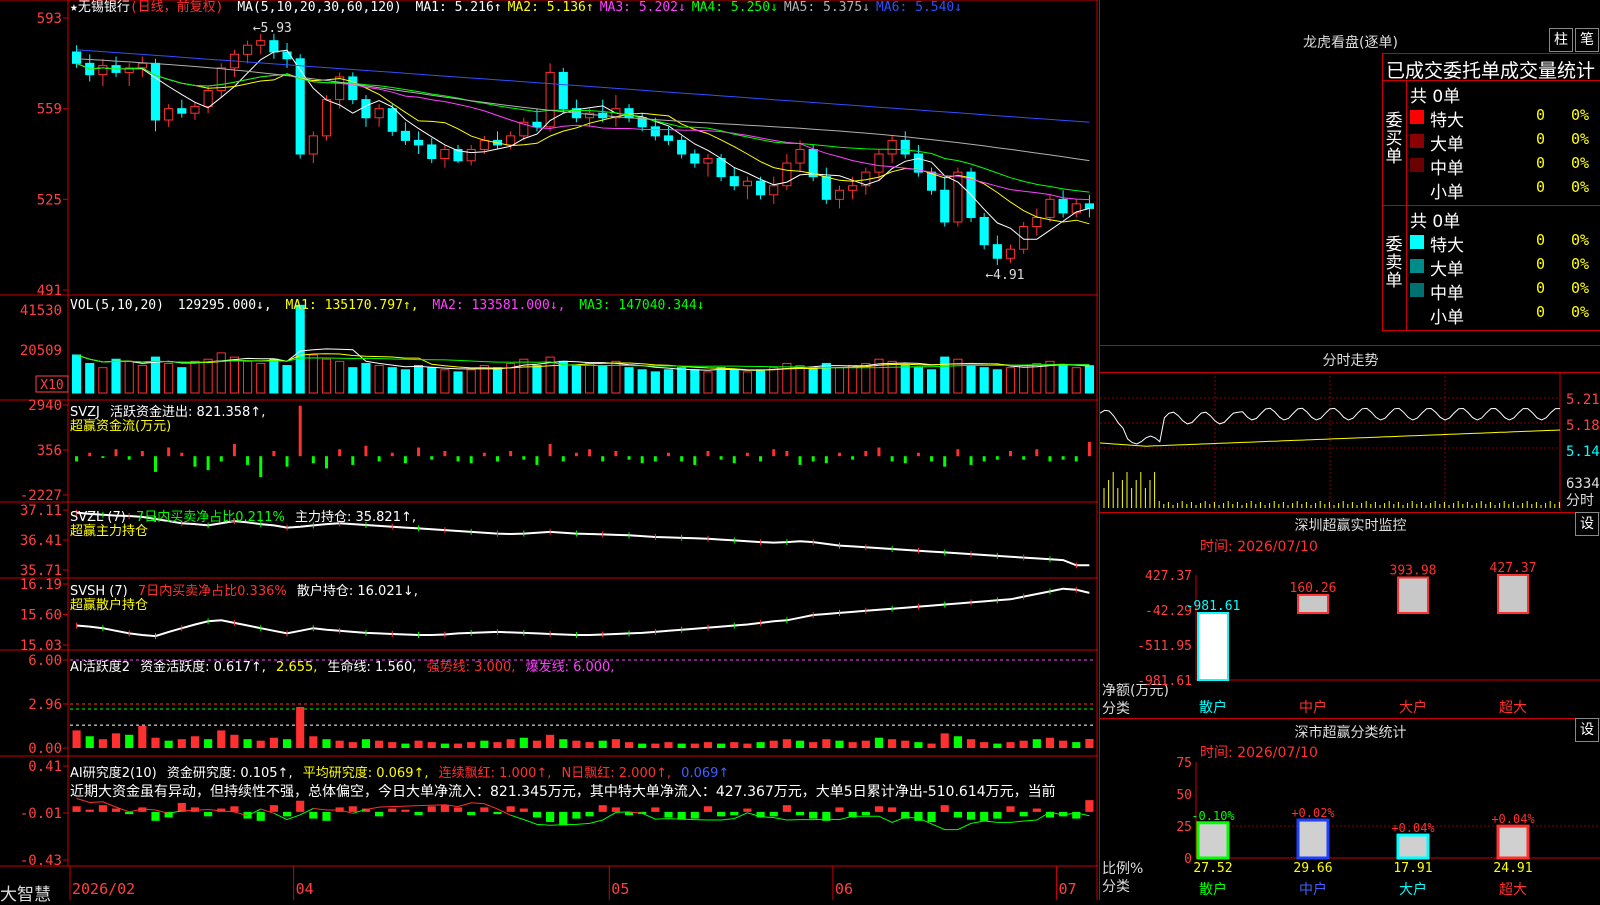  I want to click on sell-row: 小单 0 0%, so click(1503, 315).